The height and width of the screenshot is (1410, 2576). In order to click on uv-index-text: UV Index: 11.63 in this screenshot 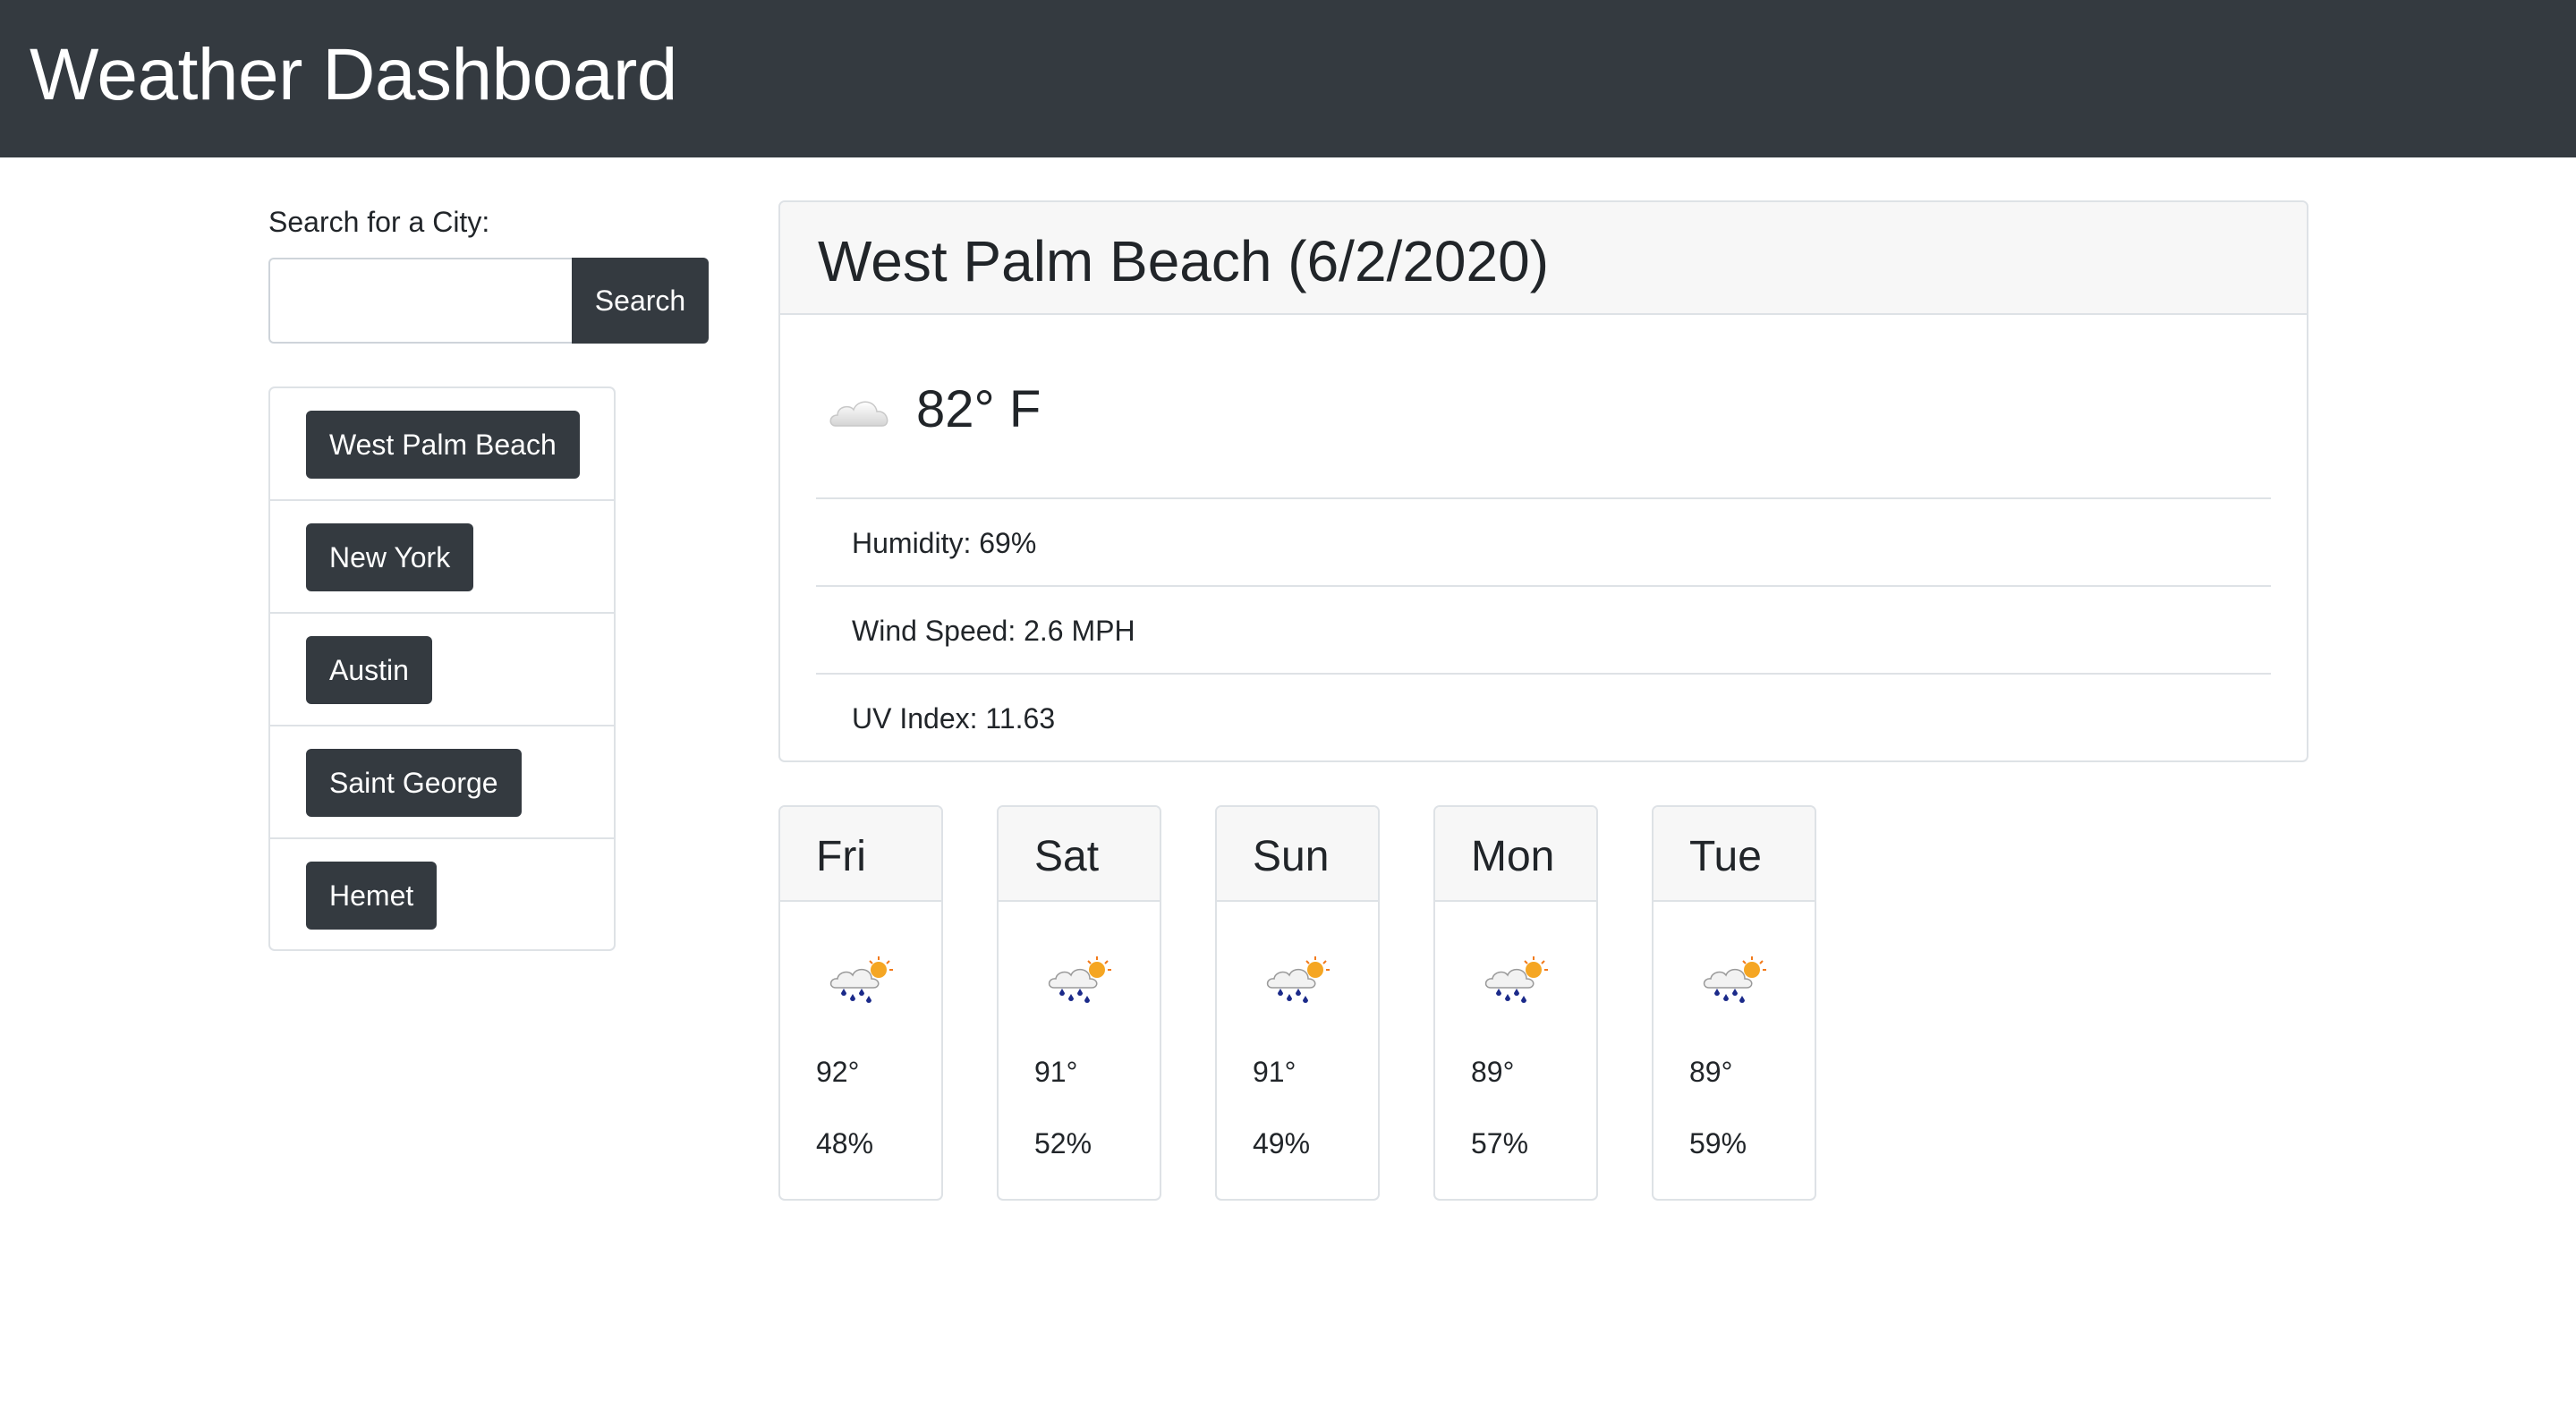, I will do `click(954, 719)`.